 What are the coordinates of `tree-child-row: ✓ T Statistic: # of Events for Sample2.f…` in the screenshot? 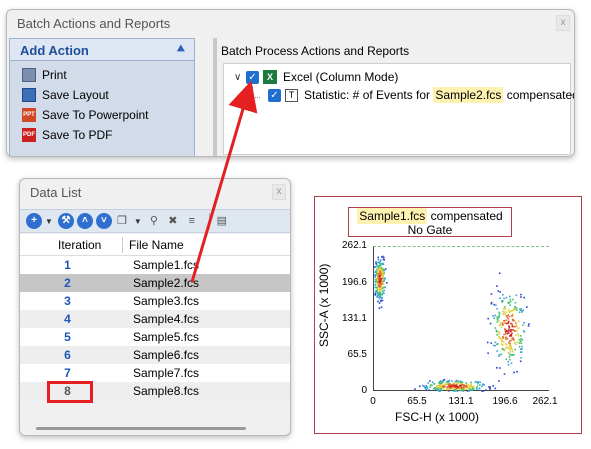 It's located at (421, 95).